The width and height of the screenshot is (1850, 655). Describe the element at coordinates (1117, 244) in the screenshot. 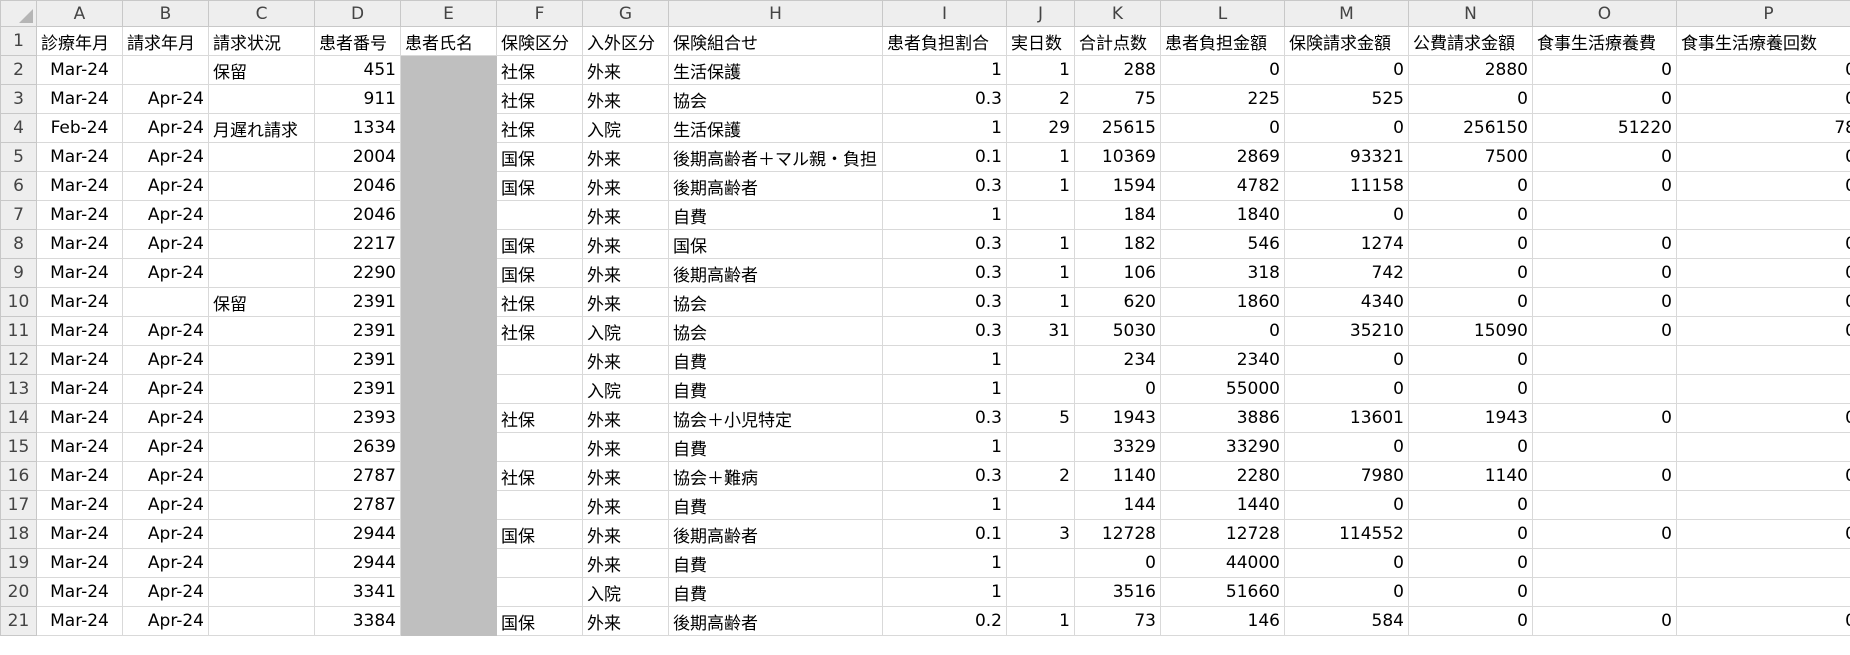

I see `cell-K: 182` at that location.